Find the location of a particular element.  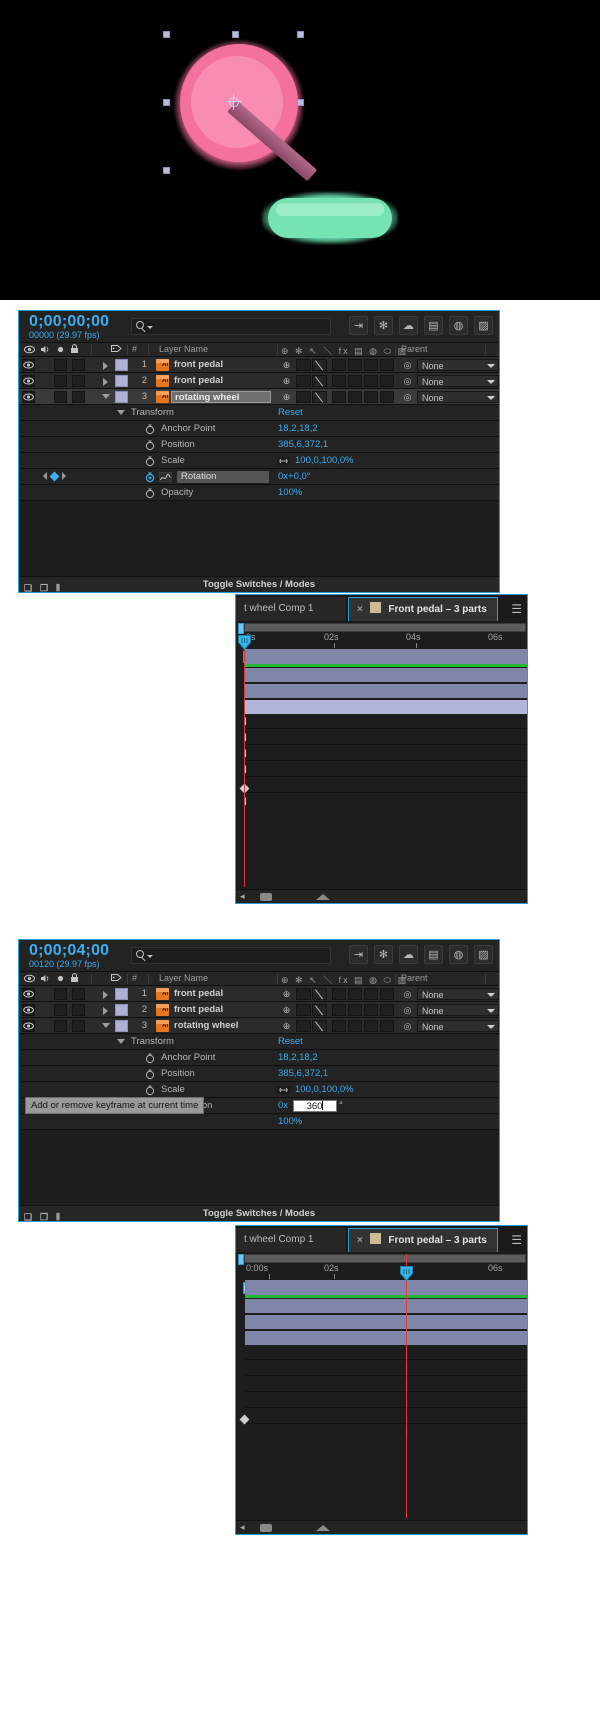

property-row-rotation: Rotation 0x+0,0° is located at coordinates (259, 477).